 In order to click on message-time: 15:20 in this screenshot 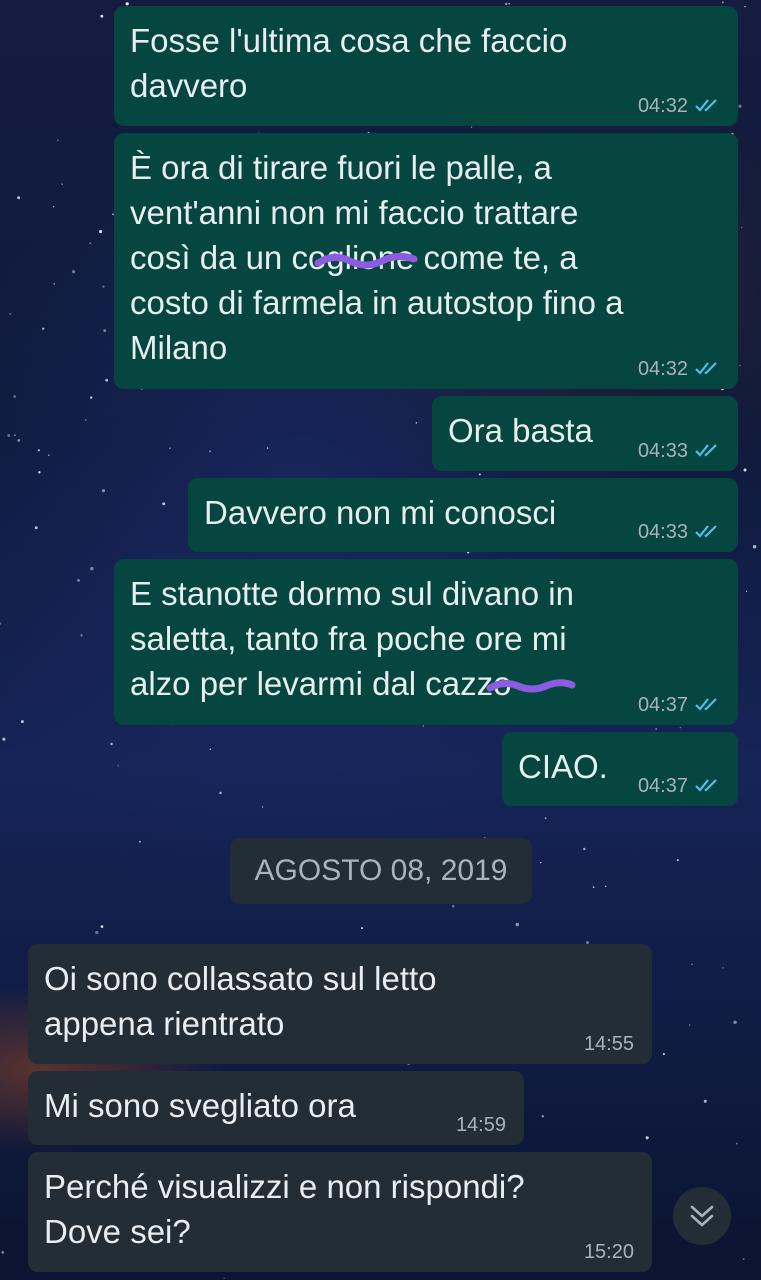, I will do `click(608, 1252)`.